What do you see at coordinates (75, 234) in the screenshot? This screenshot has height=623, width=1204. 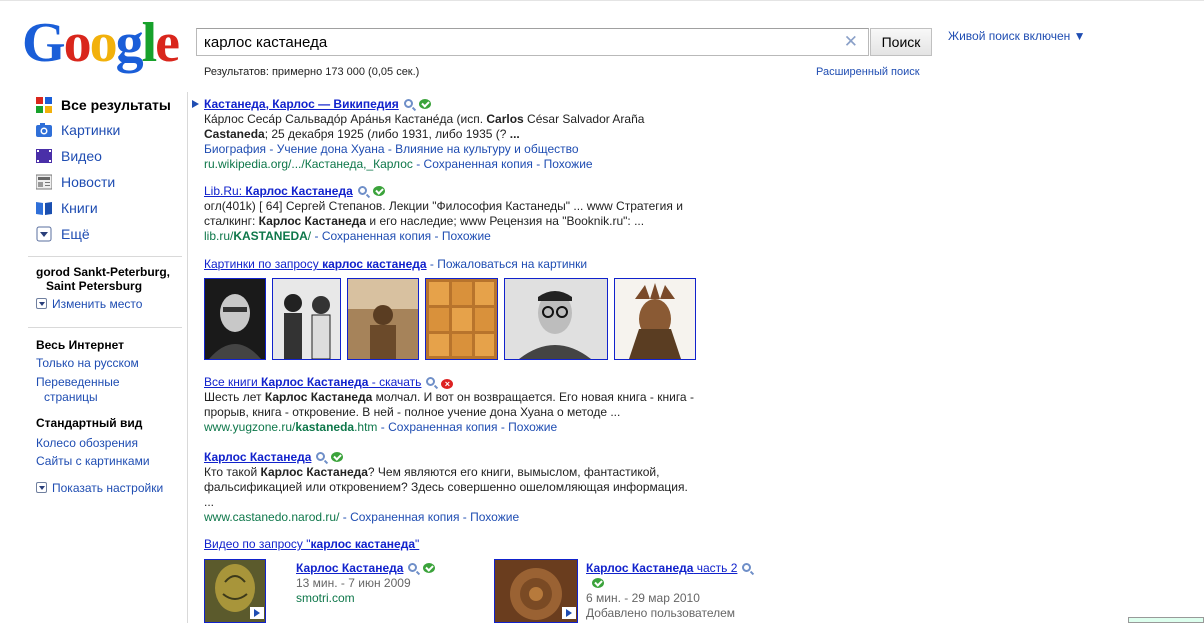 I see `nav-label-more: Ещё` at bounding box center [75, 234].